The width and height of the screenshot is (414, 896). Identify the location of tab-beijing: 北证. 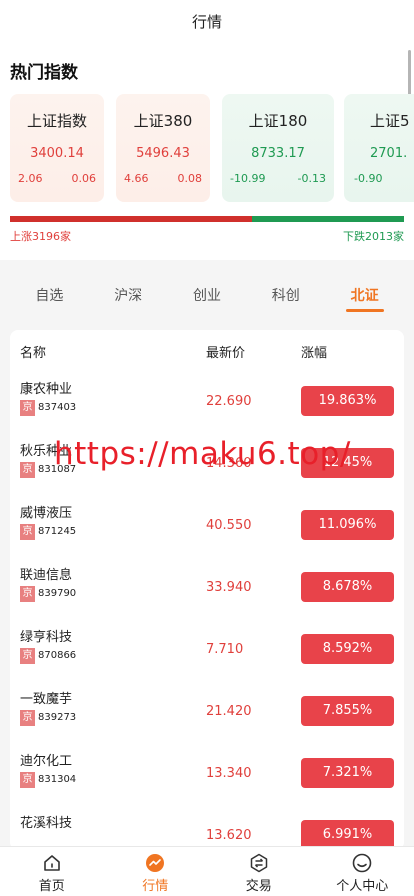
(364, 296).